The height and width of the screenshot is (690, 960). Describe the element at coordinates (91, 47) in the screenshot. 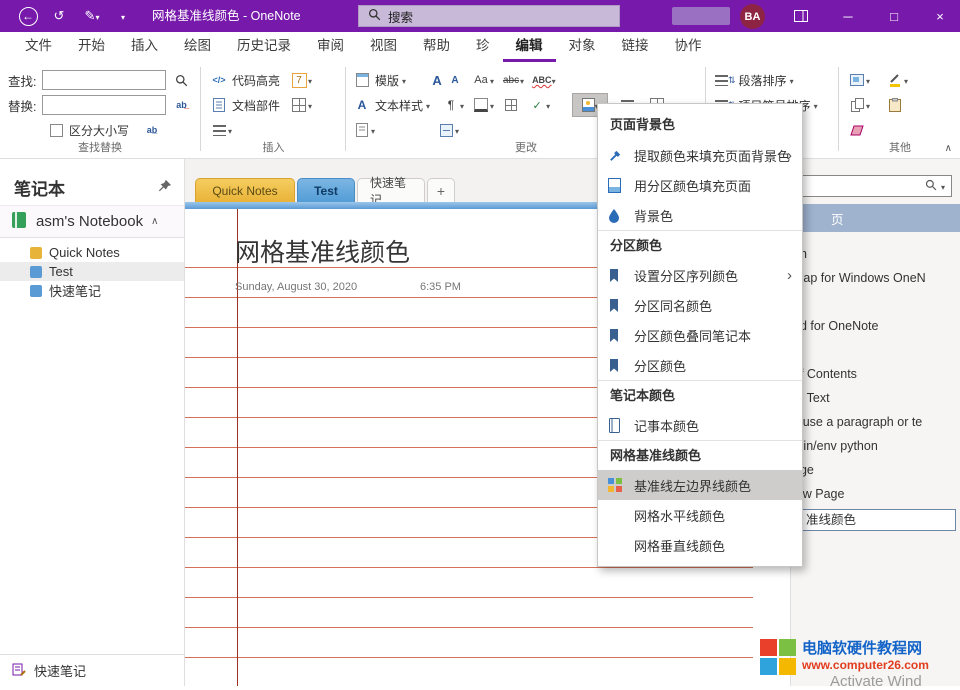

I see `tab-home: 开始` at that location.